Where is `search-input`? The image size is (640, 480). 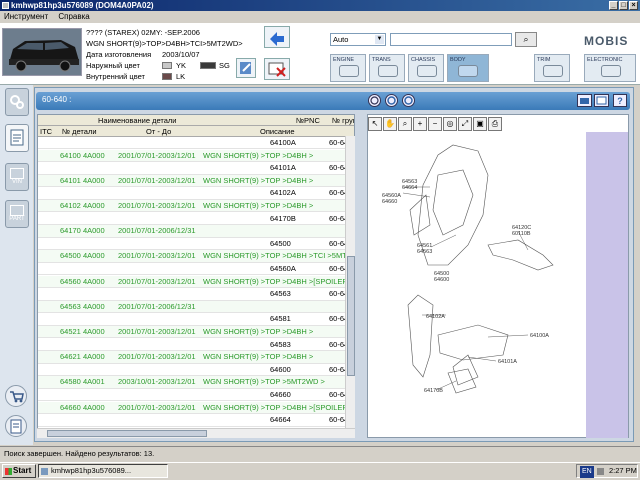
search-input is located at coordinates (451, 39).